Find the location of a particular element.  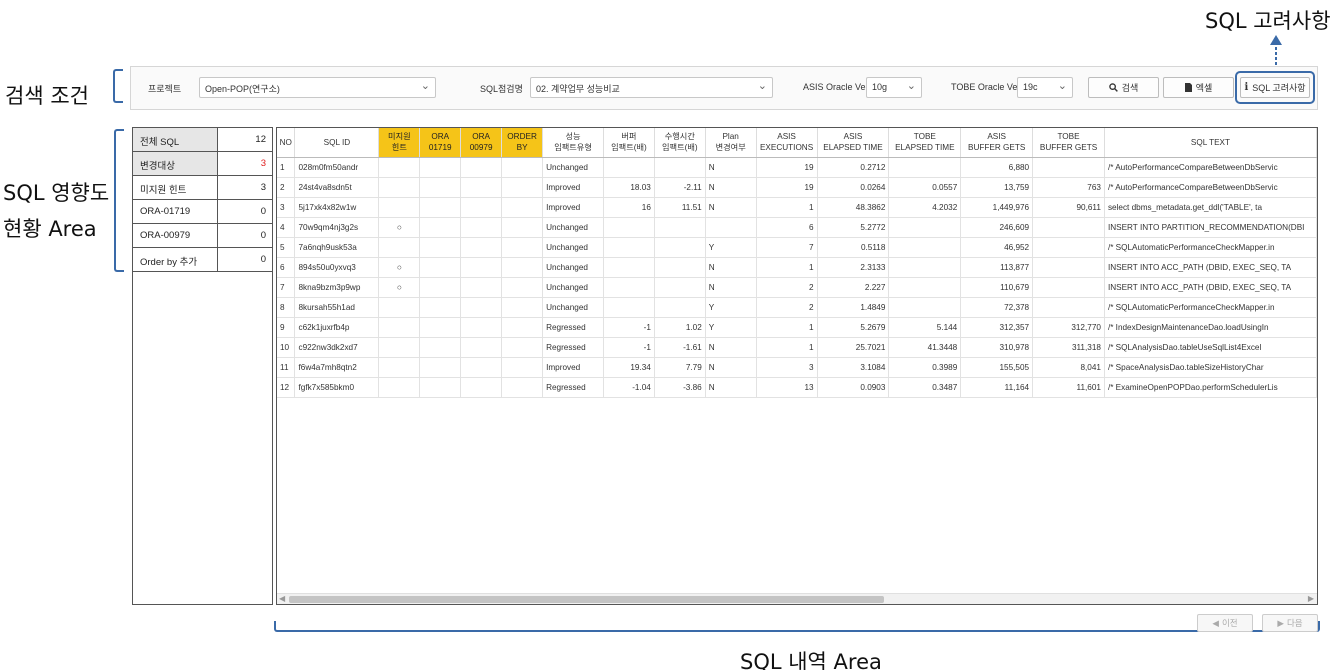

next-button: ▶ 다음 is located at coordinates (1290, 623).